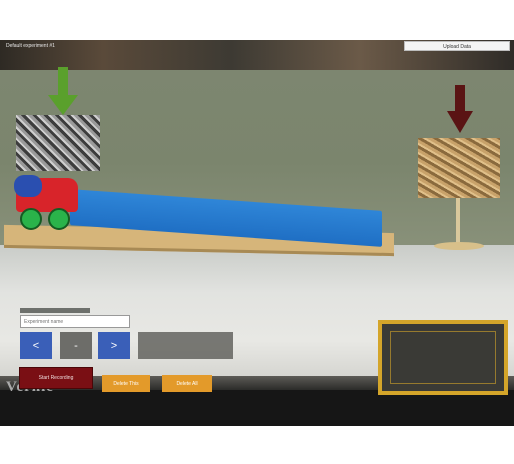  I want to click on delete-all-button: Delete All, so click(187, 383).